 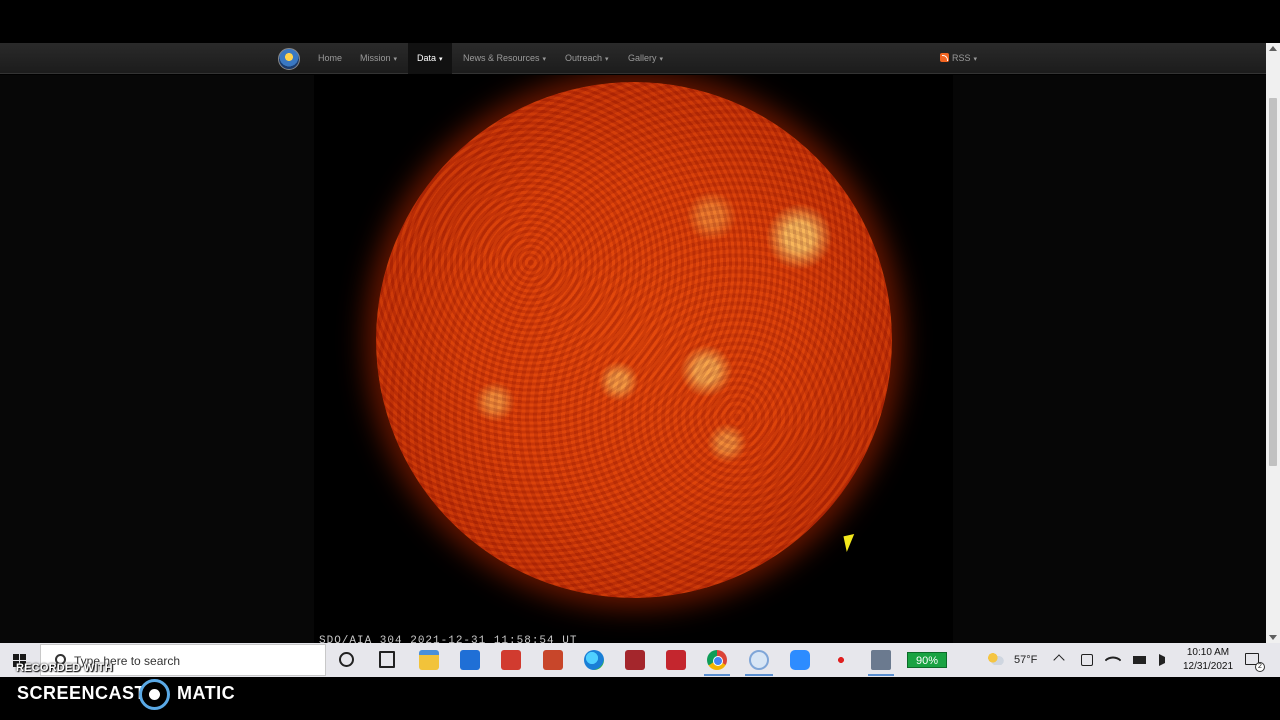 What do you see at coordinates (961, 58) in the screenshot?
I see `nav-rss-label: RSS` at bounding box center [961, 58].